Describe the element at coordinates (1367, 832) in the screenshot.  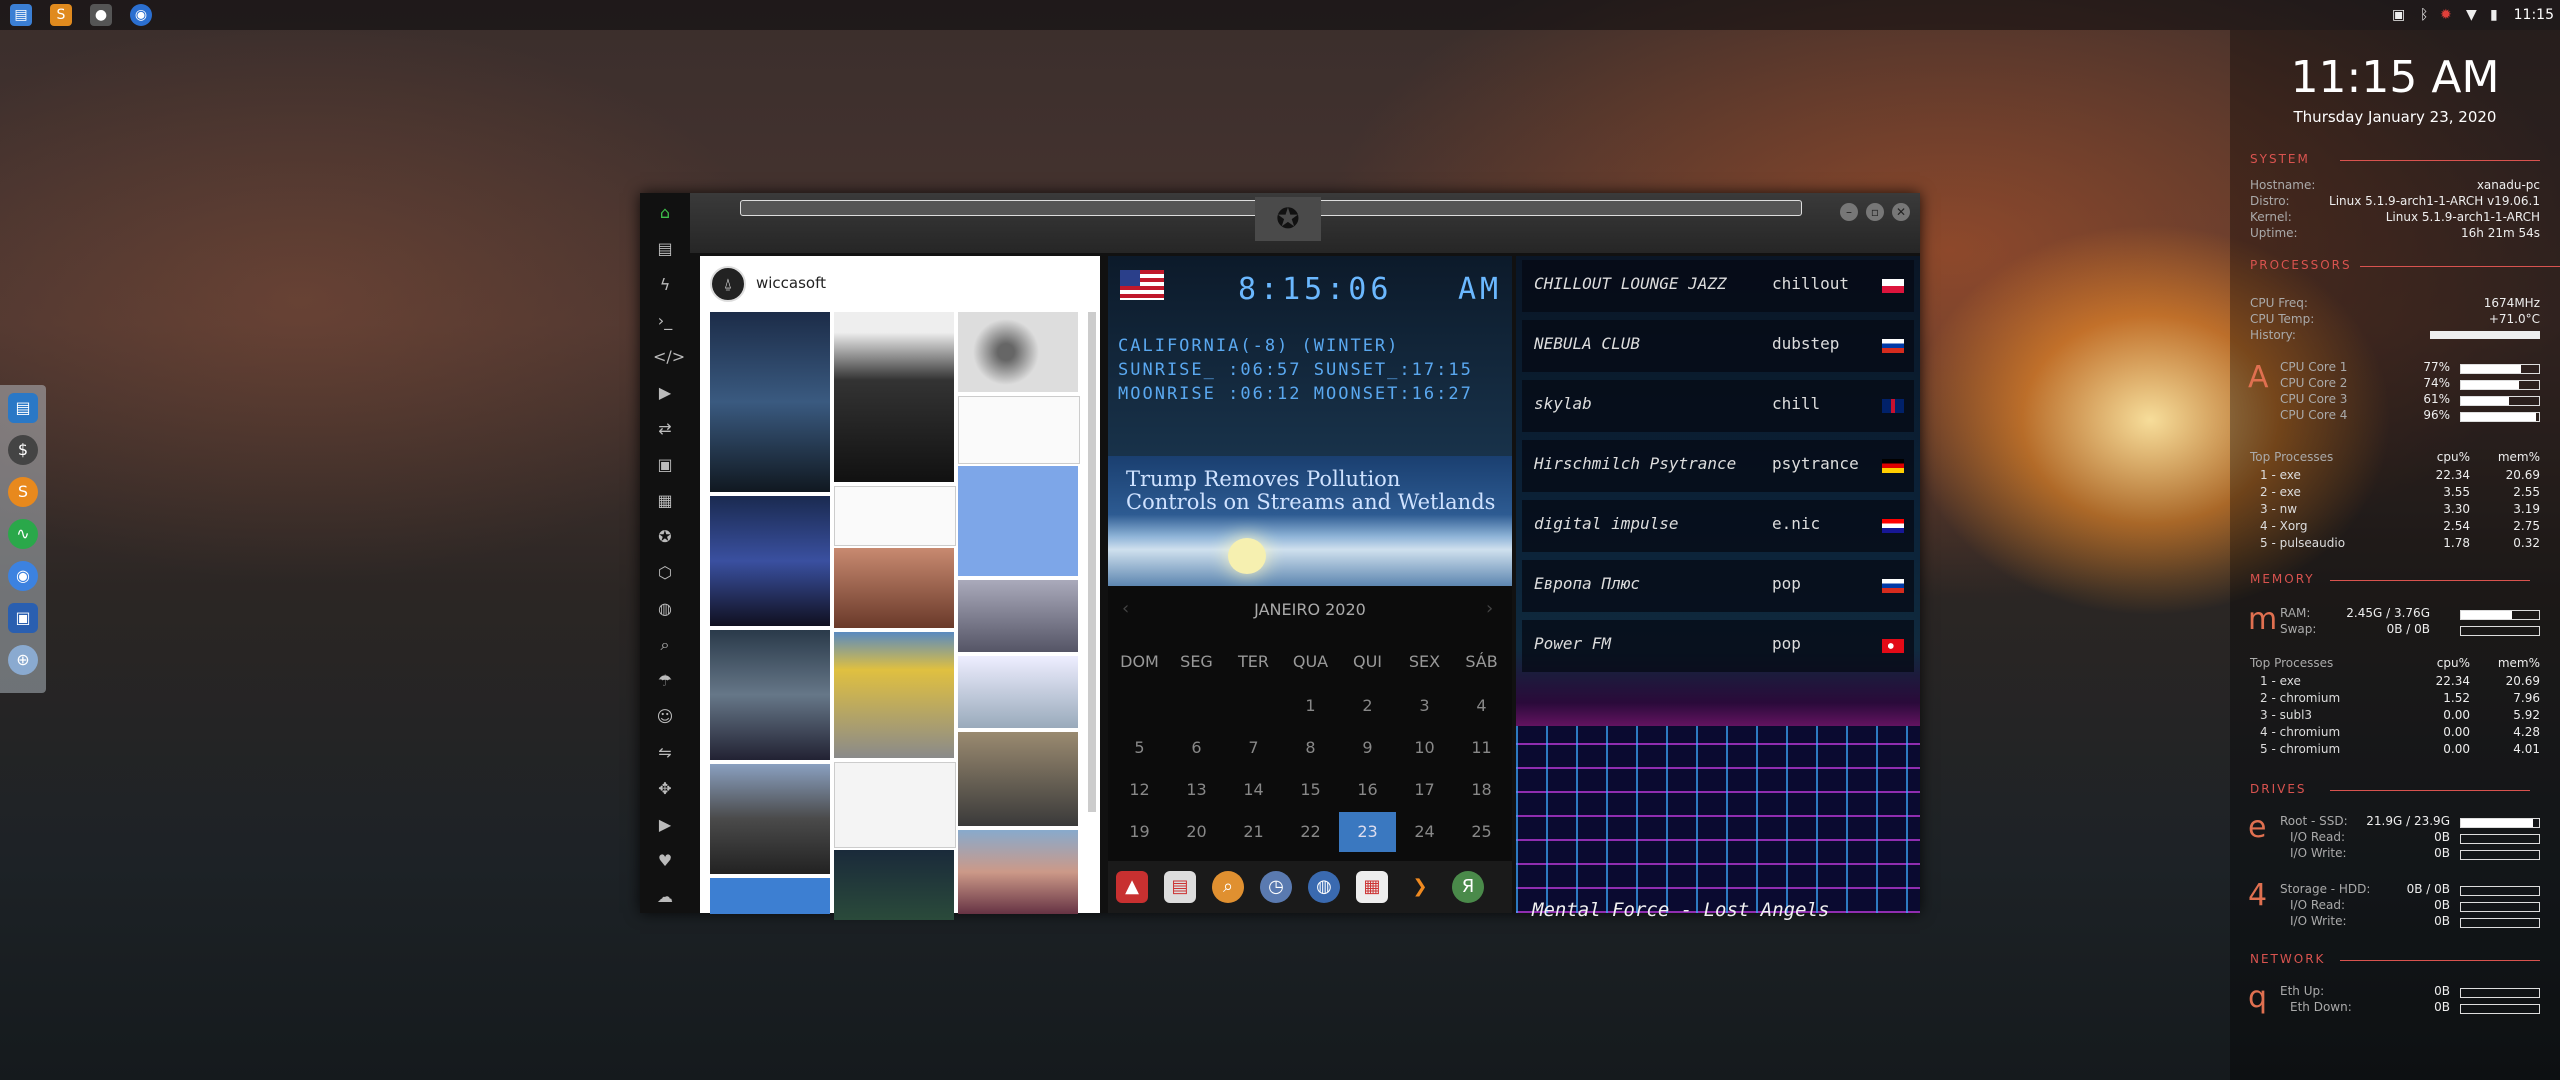
I see `calendar-day: 23` at that location.